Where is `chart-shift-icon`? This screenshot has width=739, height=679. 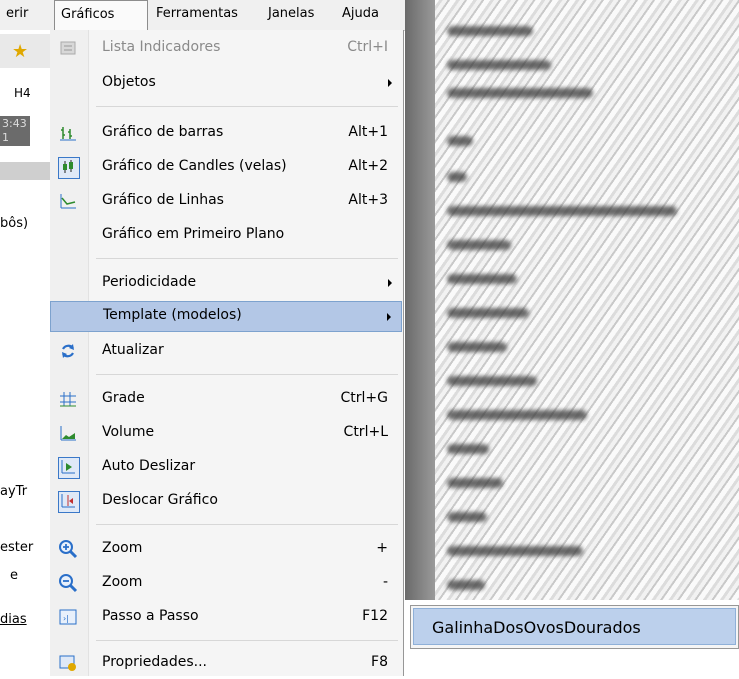 chart-shift-icon is located at coordinates (69, 502).